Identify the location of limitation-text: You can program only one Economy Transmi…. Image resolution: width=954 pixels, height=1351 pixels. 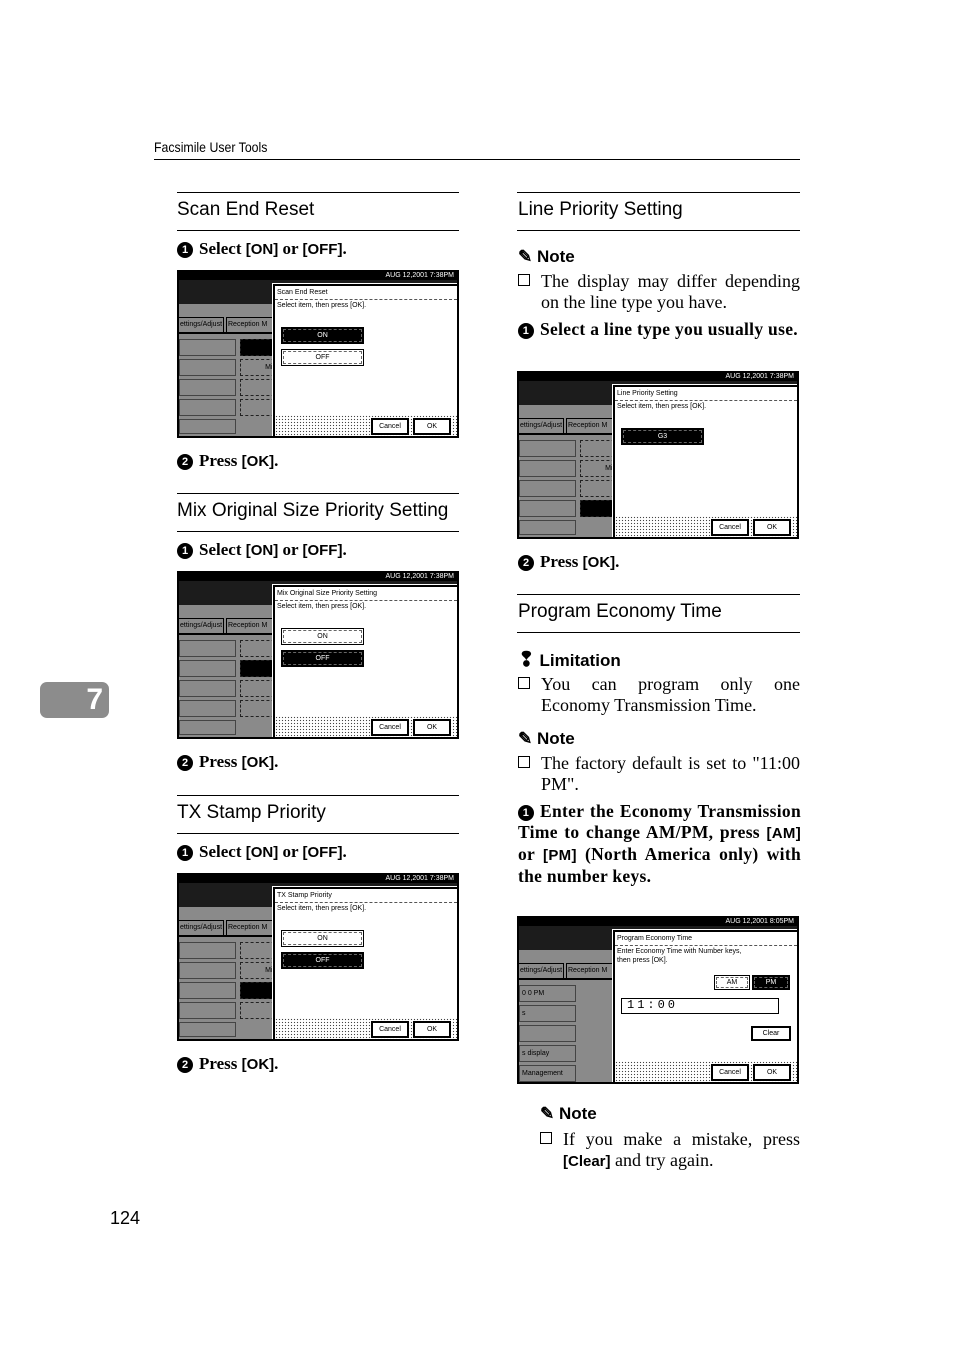
(670, 694).